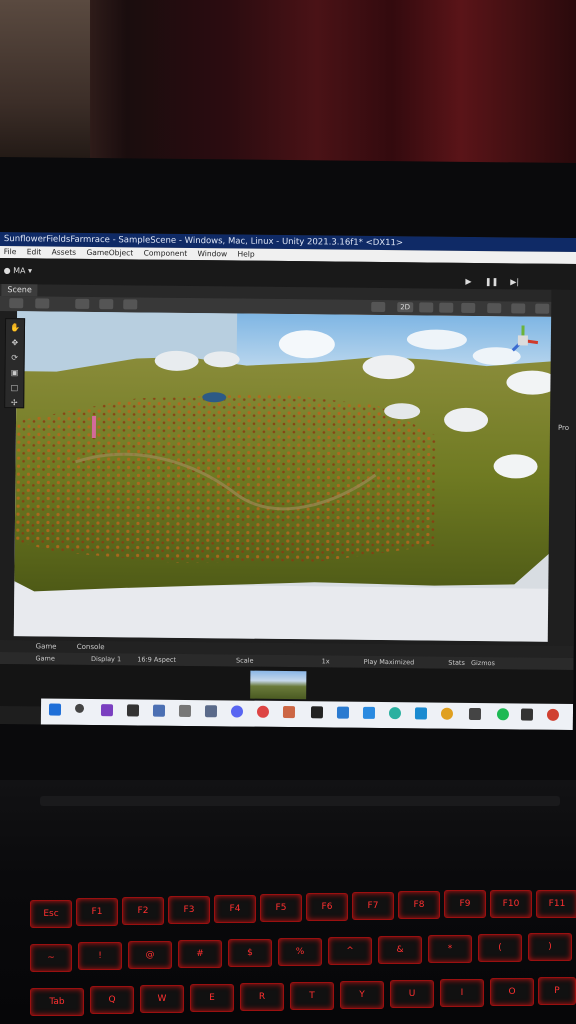 Image resolution: width=576 pixels, height=1024 pixels. Describe the element at coordinates (15, 342) in the screenshot. I see `move-tool-icon: ✥` at that location.